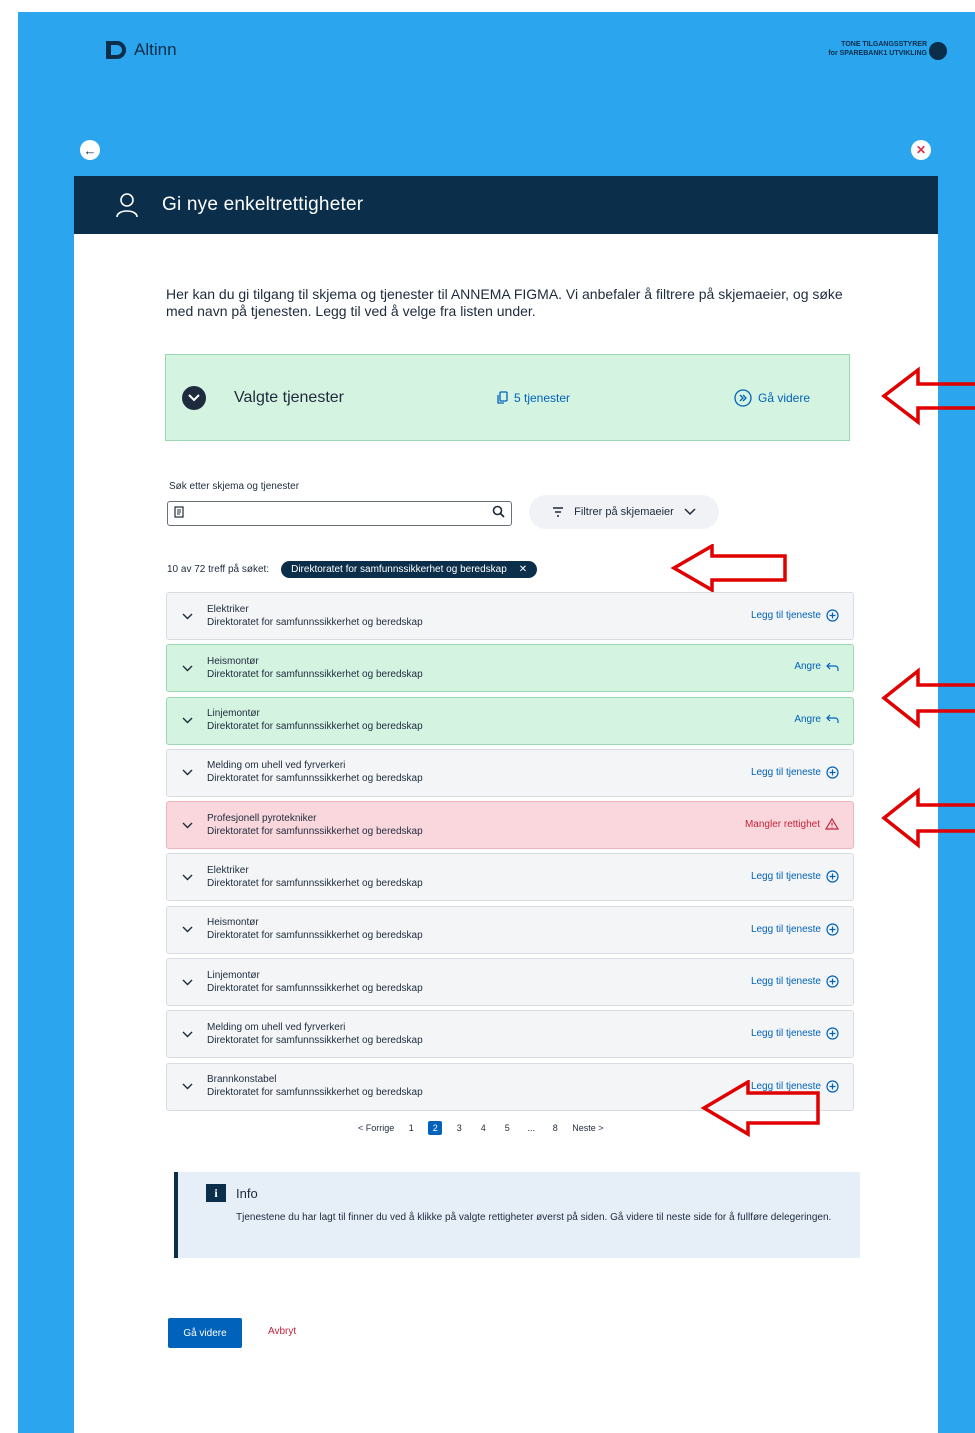 Image resolution: width=975 pixels, height=1433 pixels. What do you see at coordinates (376, 1128) in the screenshot?
I see `pagination-prev: < Forrige` at bounding box center [376, 1128].